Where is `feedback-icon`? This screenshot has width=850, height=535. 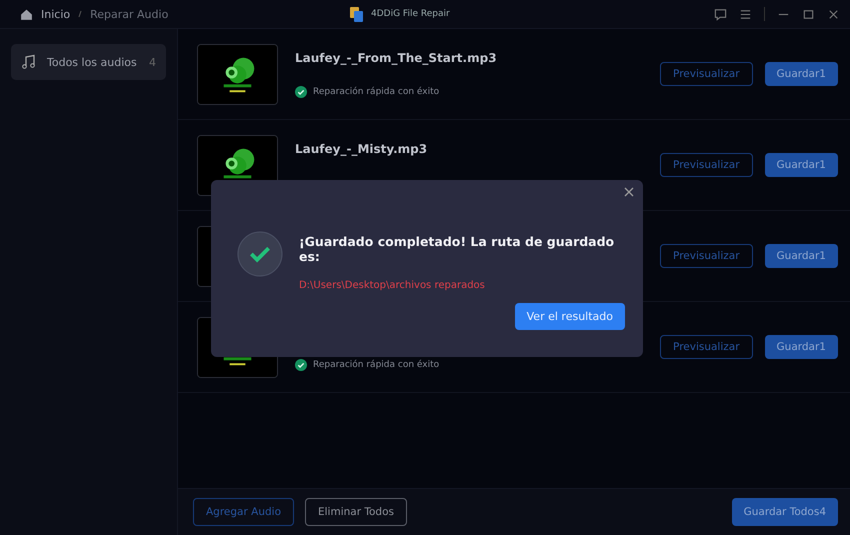
feedback-icon is located at coordinates (720, 14).